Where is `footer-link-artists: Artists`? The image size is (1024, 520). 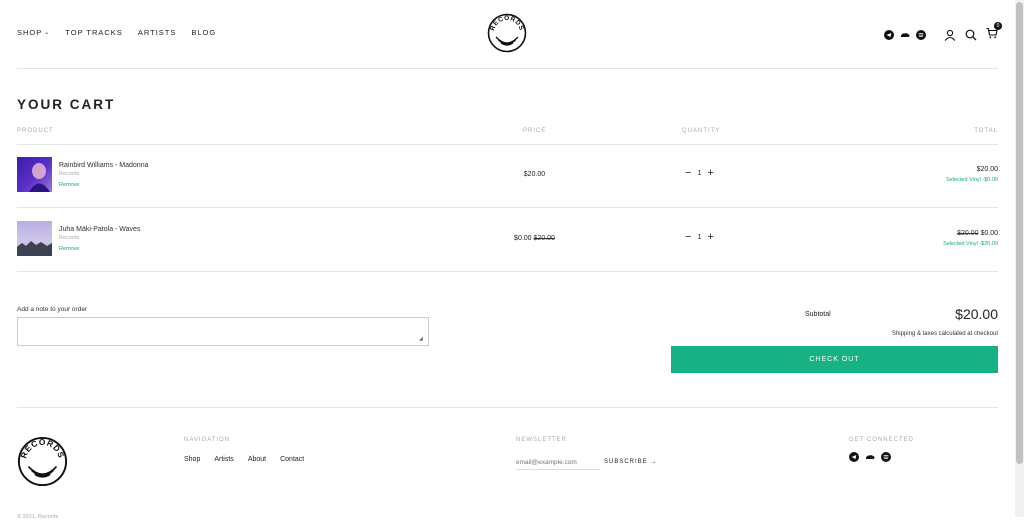 footer-link-artists: Artists is located at coordinates (223, 459).